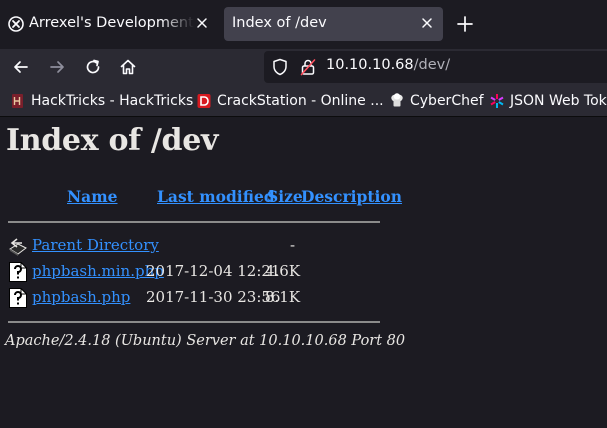 Image resolution: width=607 pixels, height=428 pixels. What do you see at coordinates (95, 245) in the screenshot?
I see `link-parent-directory: Parent Directory` at bounding box center [95, 245].